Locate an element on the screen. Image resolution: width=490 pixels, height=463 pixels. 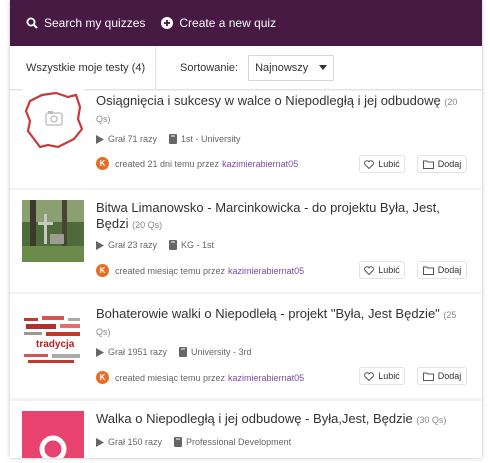
create-quiz-button: Create a new quiz is located at coordinates (218, 23).